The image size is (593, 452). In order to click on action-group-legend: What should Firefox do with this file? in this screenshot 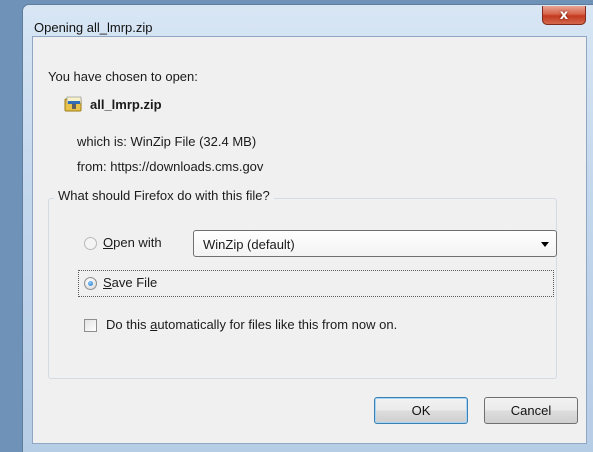, I will do `click(164, 195)`.